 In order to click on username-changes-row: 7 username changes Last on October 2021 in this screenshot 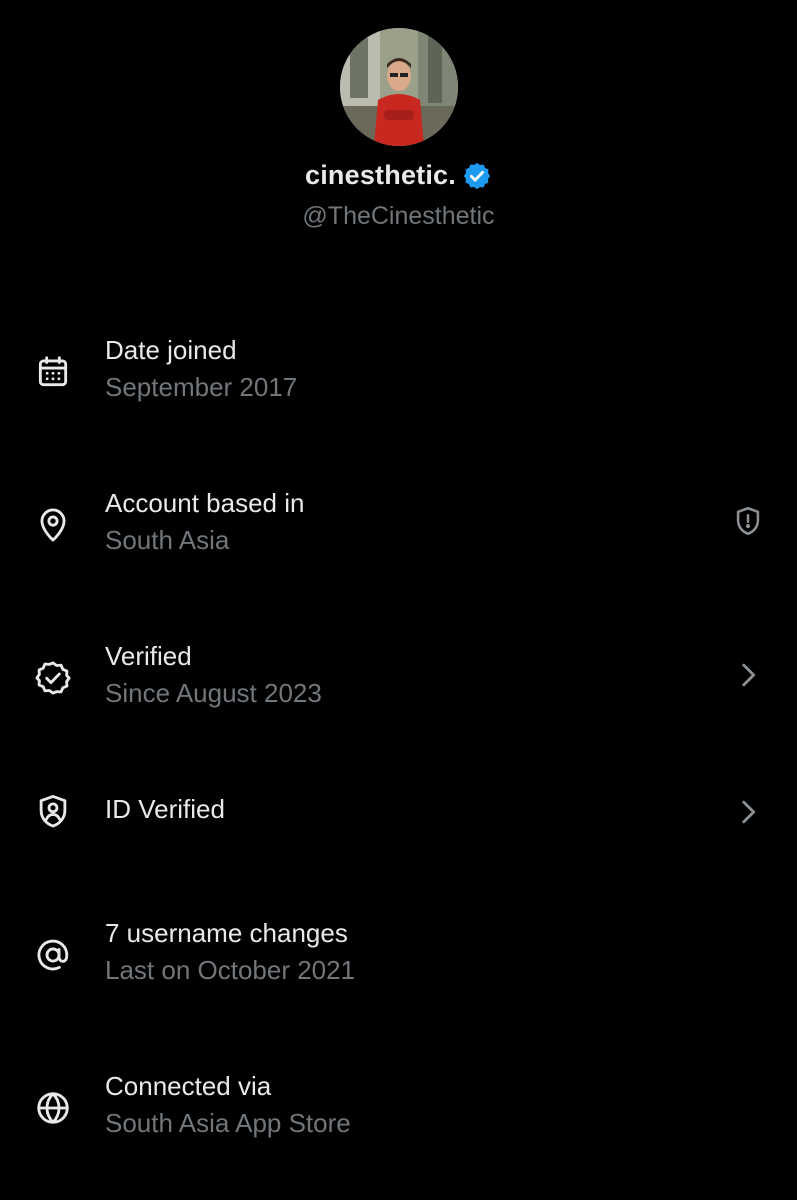, I will do `click(398, 958)`.